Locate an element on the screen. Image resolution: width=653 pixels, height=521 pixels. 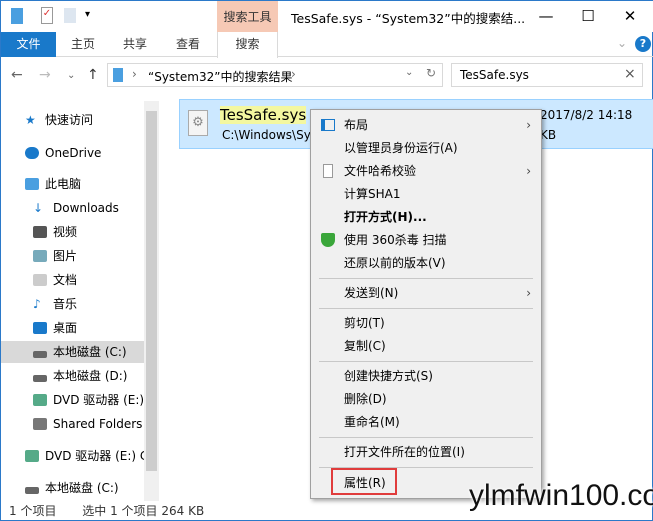
sidebar-item-label: 此电脑 is located at coordinates (63, 184).